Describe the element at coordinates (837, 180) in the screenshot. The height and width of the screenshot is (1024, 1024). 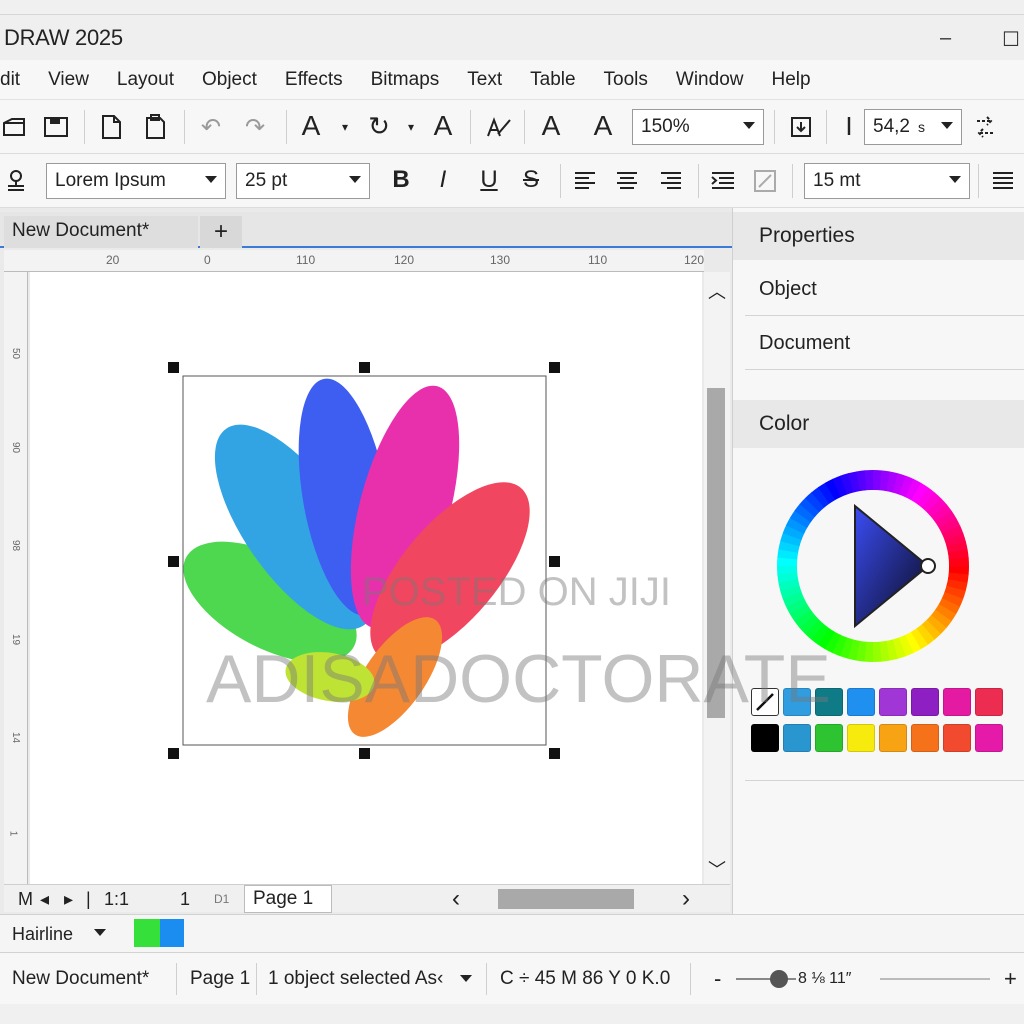
I see `spacing-value: 15 mt` at that location.